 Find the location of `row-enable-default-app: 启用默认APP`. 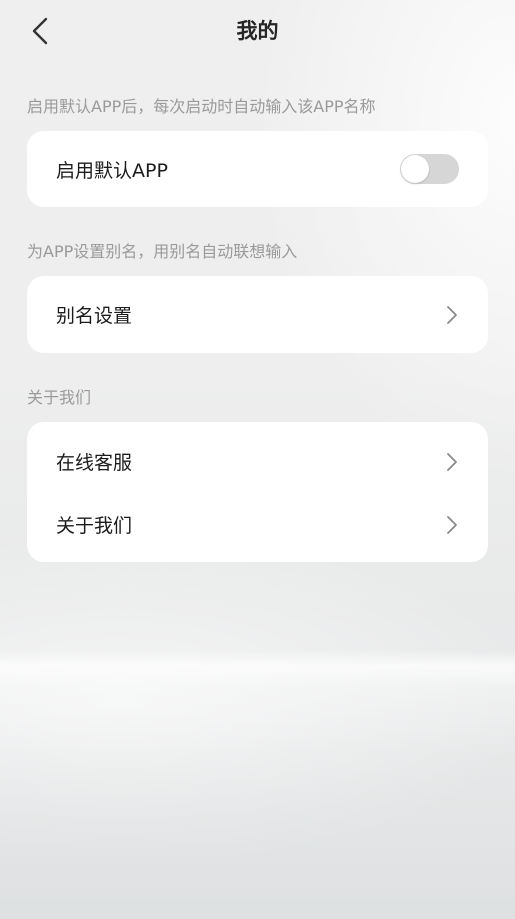

row-enable-default-app: 启用默认APP is located at coordinates (257, 169).